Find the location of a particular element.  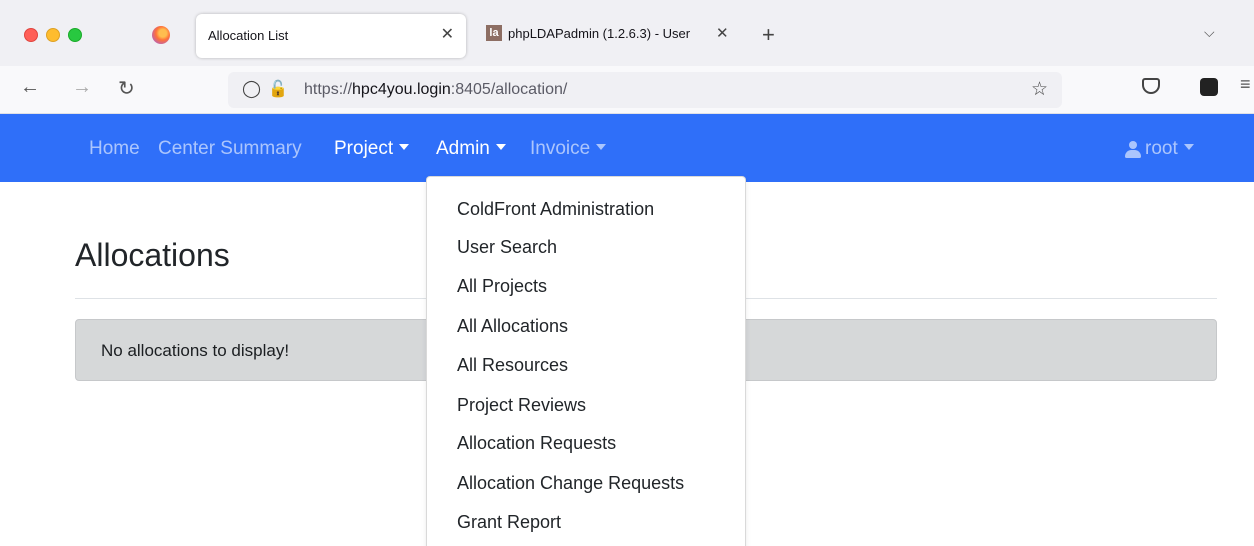

menu-item-allocation-requests: Allocation Requests is located at coordinates (536, 443).